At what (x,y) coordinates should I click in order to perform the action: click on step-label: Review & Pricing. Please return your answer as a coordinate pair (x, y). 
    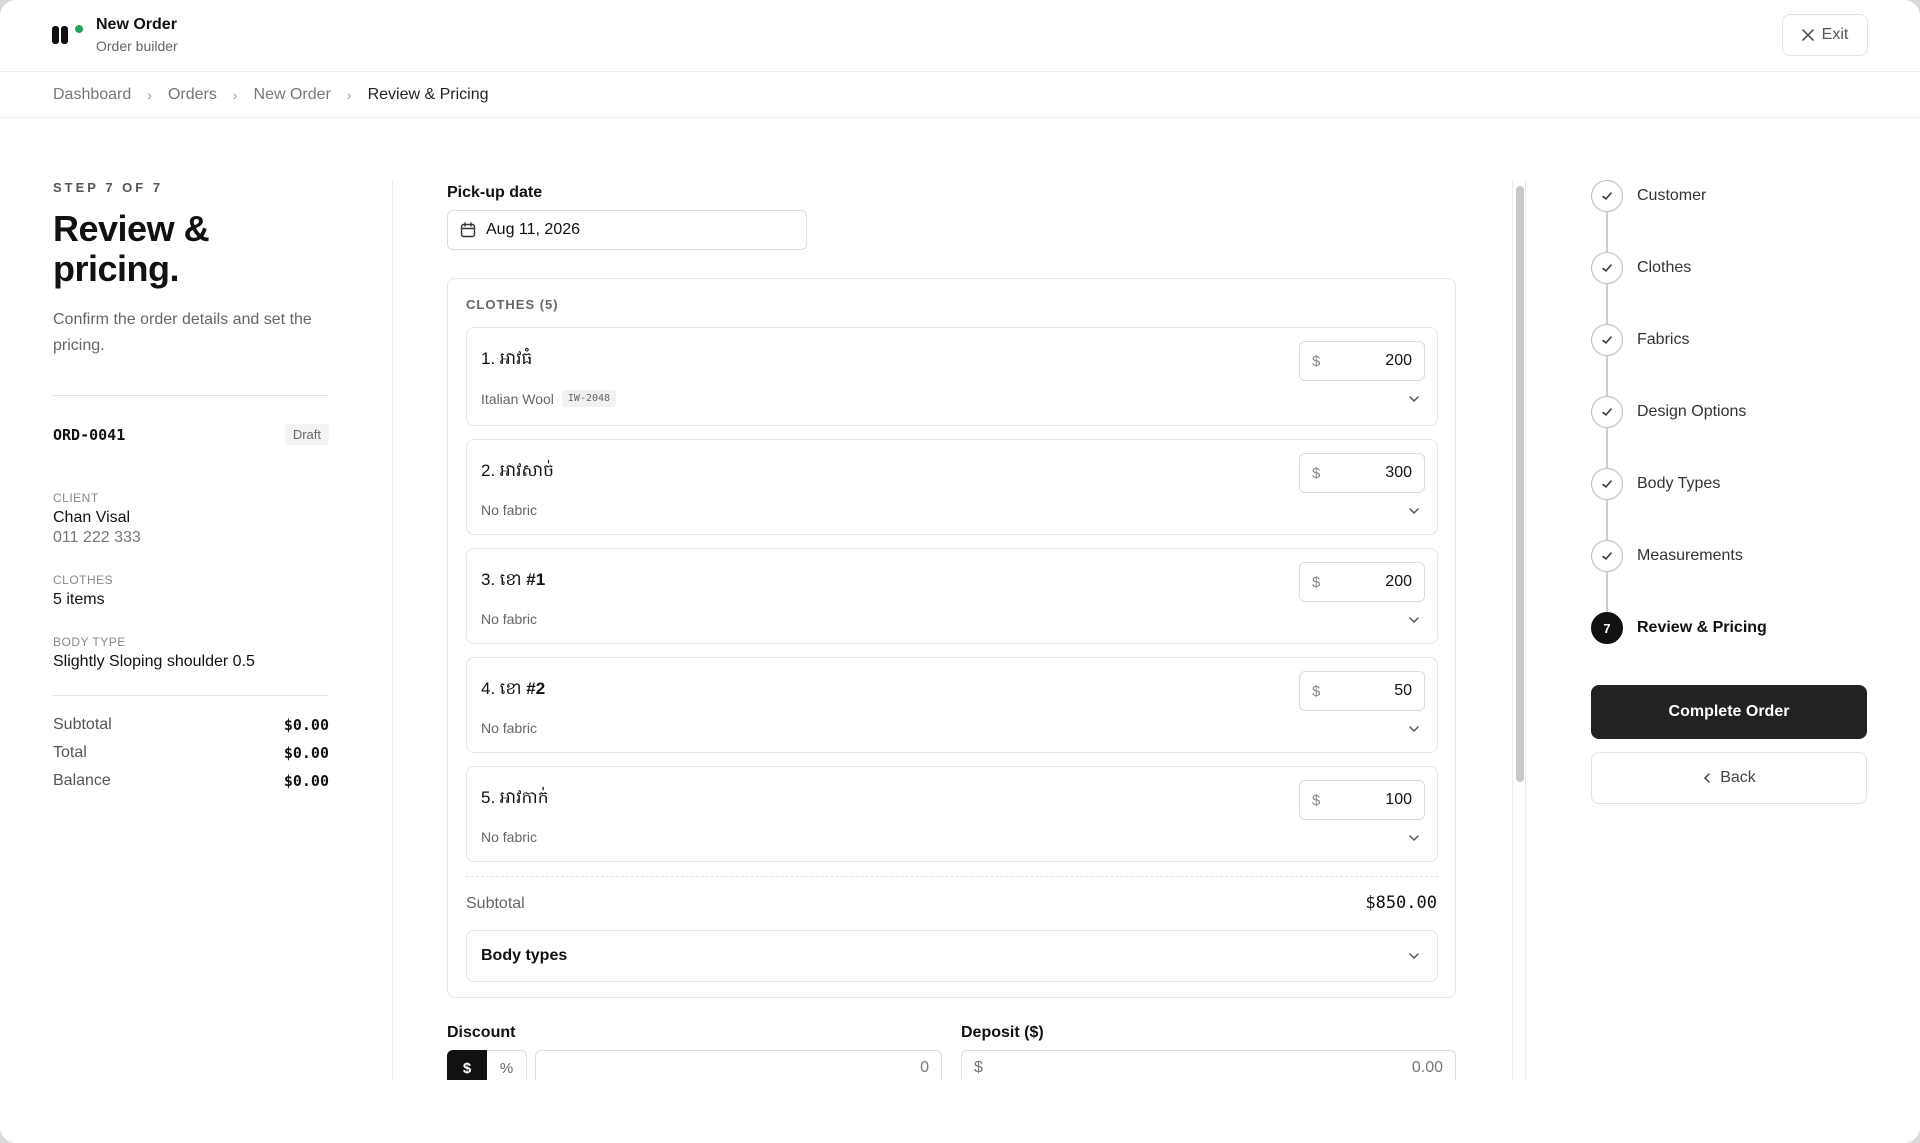
    Looking at the image, I should click on (1702, 627).